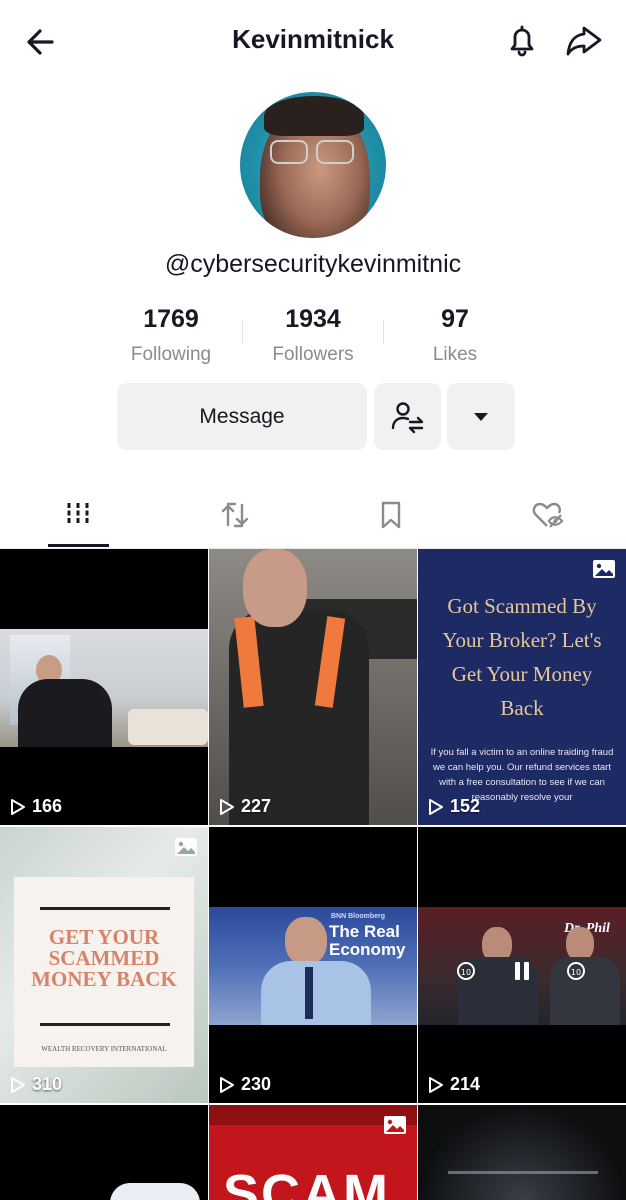  What do you see at coordinates (313, 165) in the screenshot?
I see `avatar` at bounding box center [313, 165].